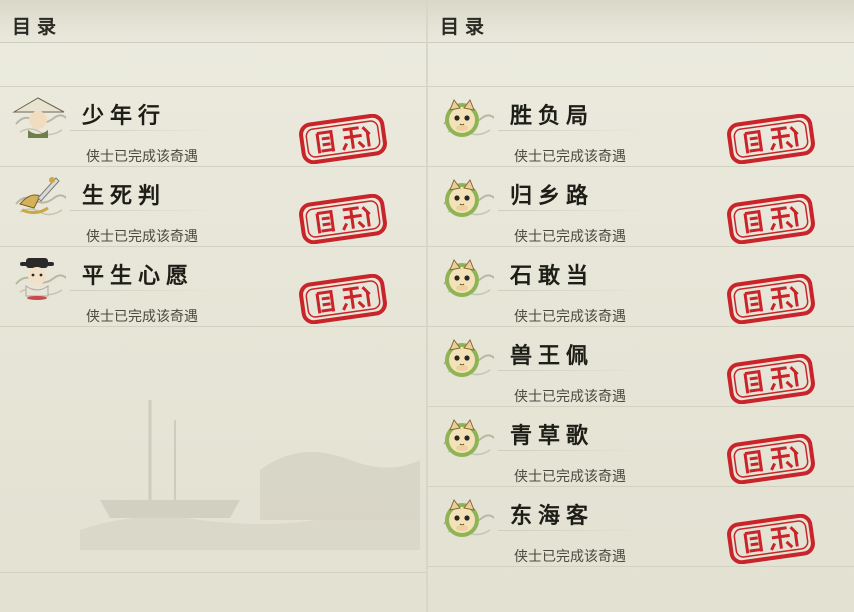 This screenshot has width=854, height=612. I want to click on list-item: 平生心愿 侠士已完成该奇遇, so click(213, 286).